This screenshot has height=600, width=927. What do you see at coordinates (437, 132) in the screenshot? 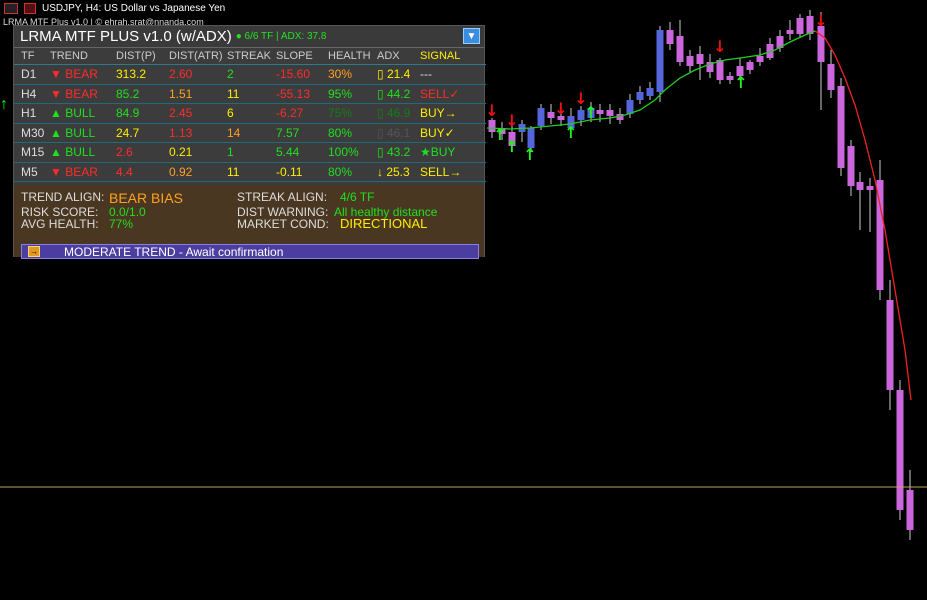
I see `signal-cell: BUY✓` at bounding box center [437, 132].